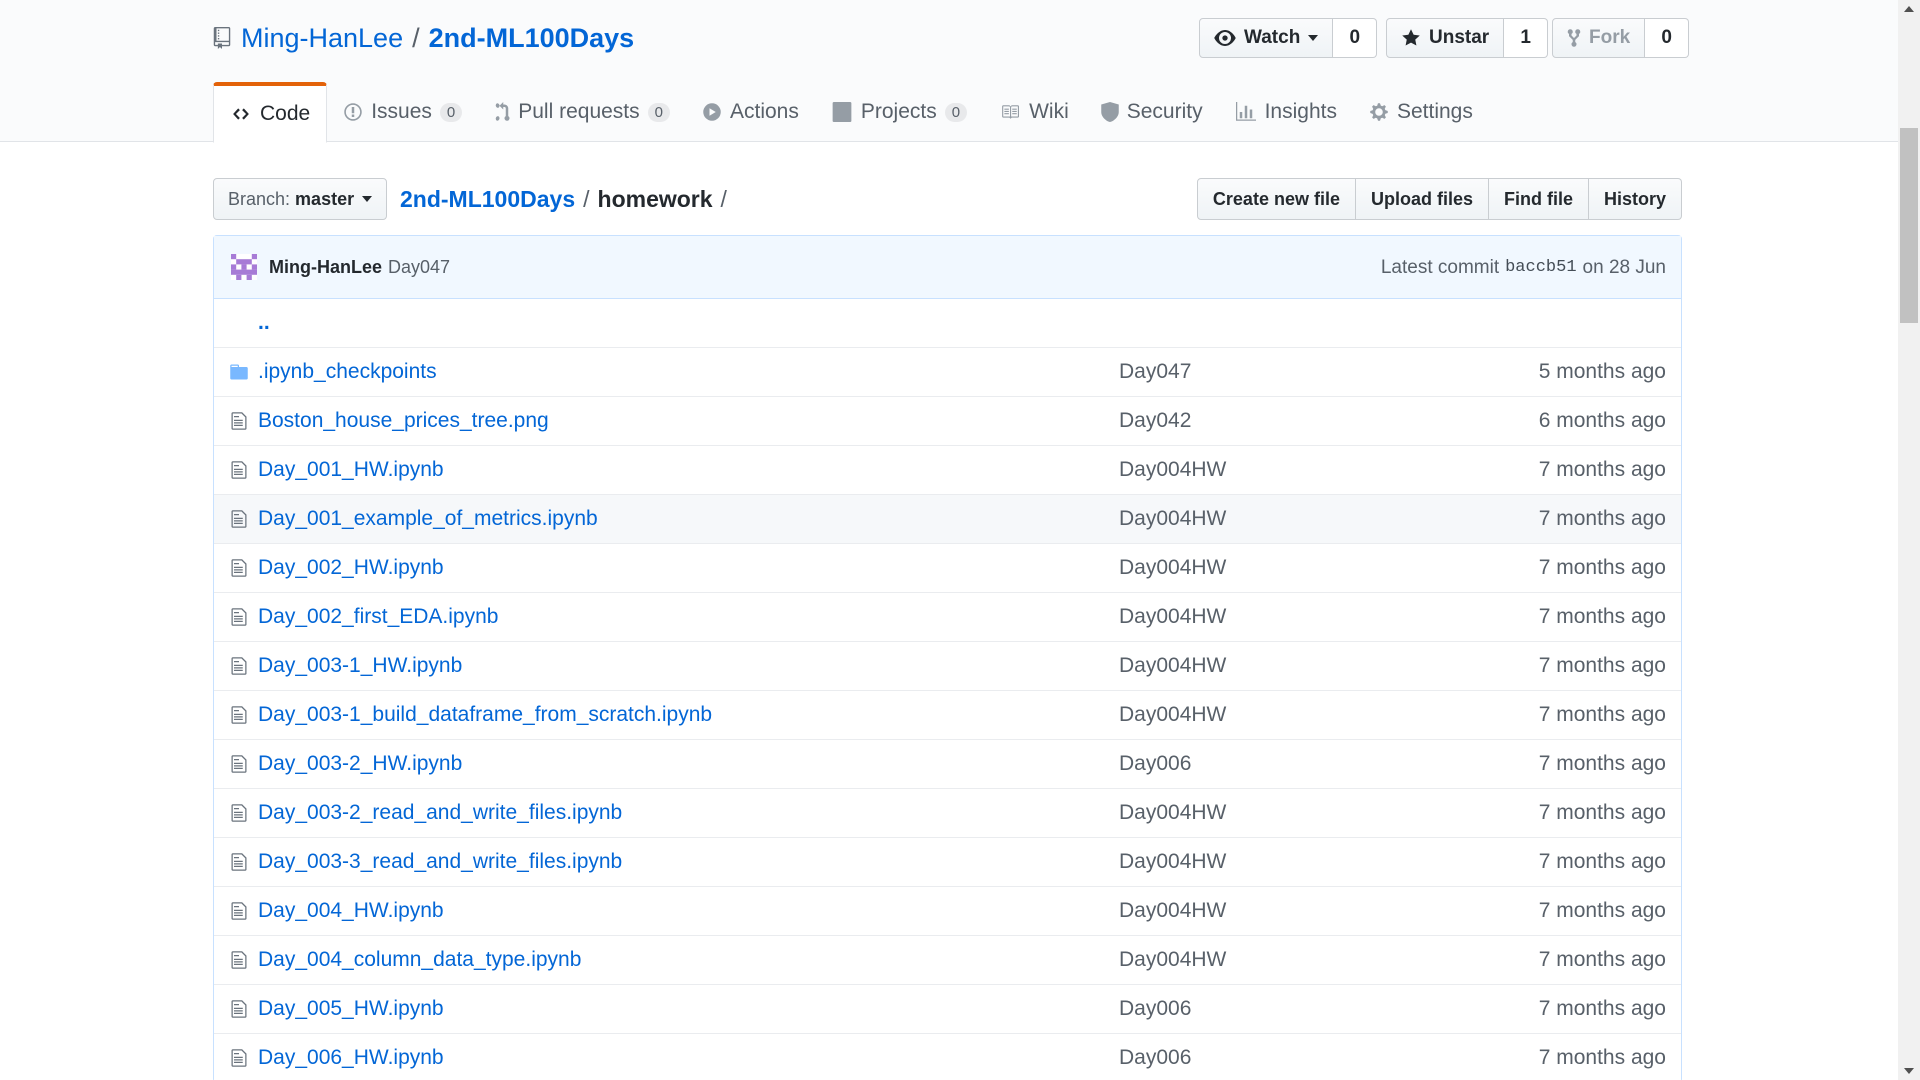  Describe the element at coordinates (532, 38) in the screenshot. I see `repo-name-link: 2nd-ML100Days` at that location.